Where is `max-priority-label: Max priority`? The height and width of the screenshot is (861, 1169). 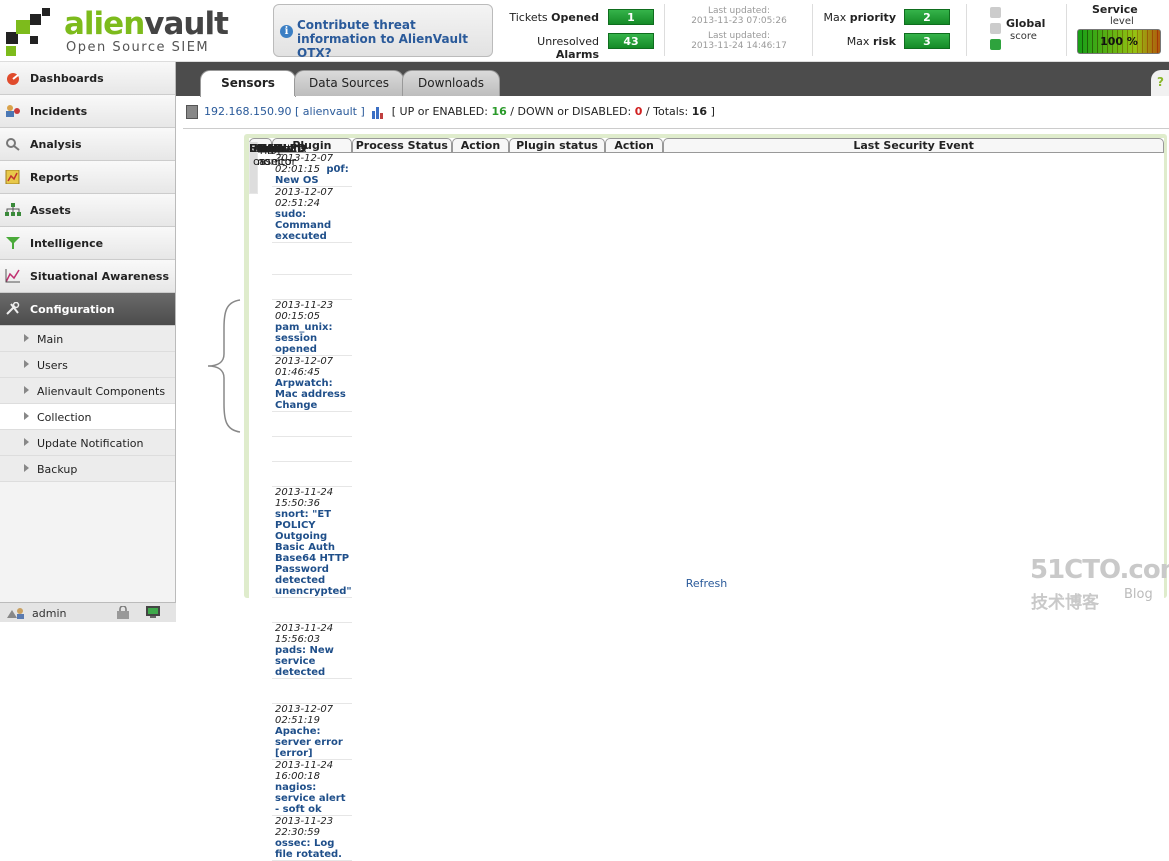 max-priority-label: Max priority is located at coordinates (859, 17).